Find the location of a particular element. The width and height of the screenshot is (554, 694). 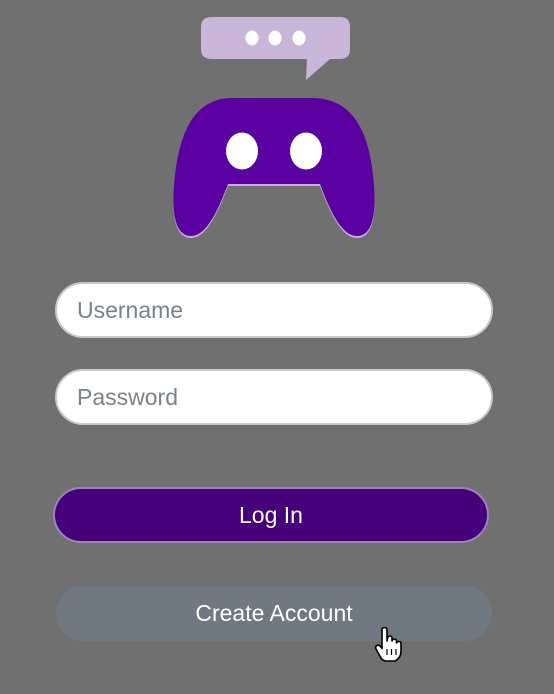

create-account-button: Create Account is located at coordinates (274, 613).